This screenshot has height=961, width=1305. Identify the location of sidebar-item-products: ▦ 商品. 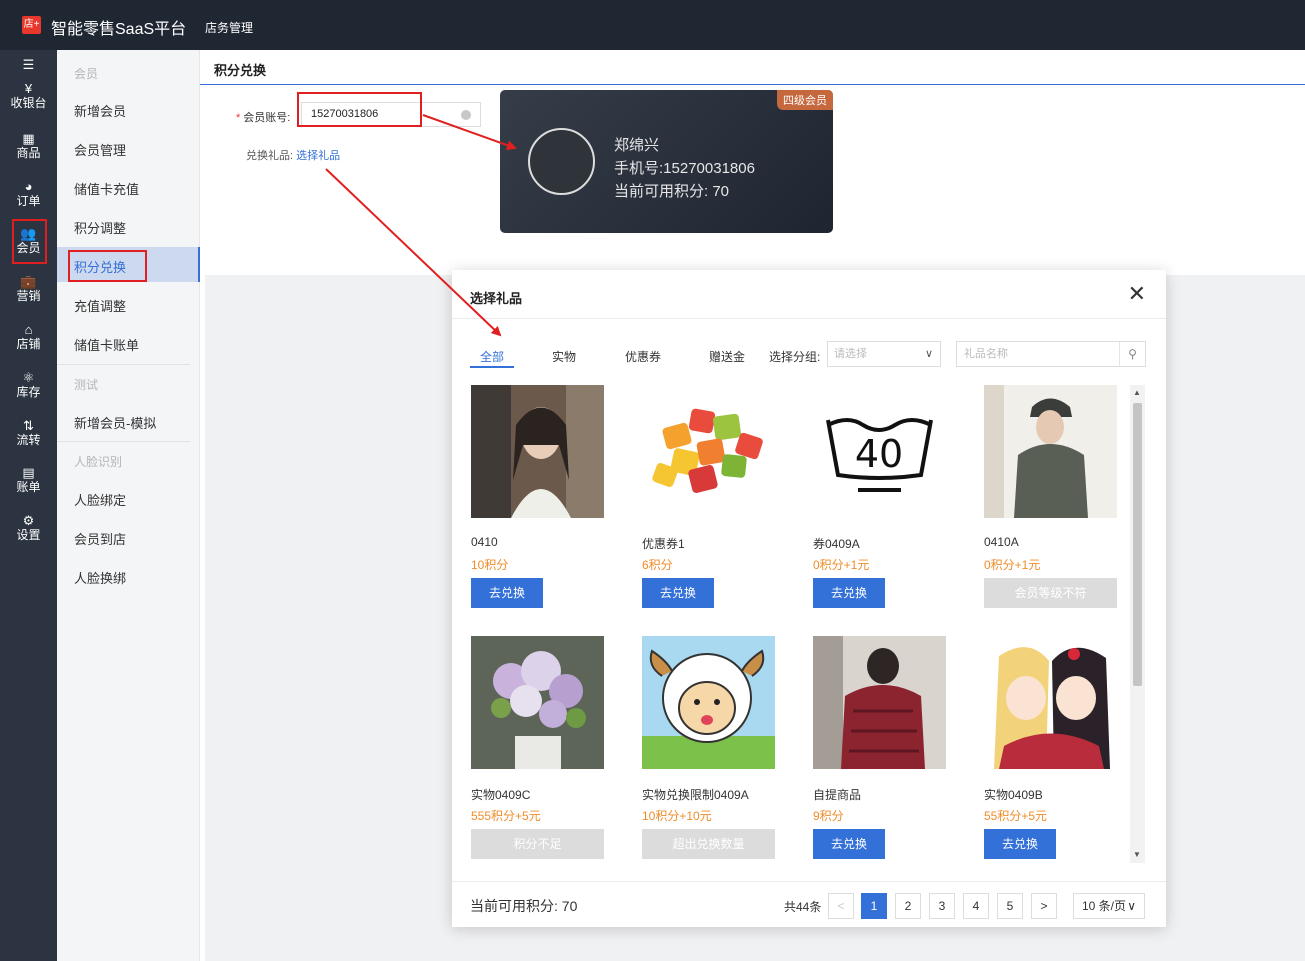
(28, 146).